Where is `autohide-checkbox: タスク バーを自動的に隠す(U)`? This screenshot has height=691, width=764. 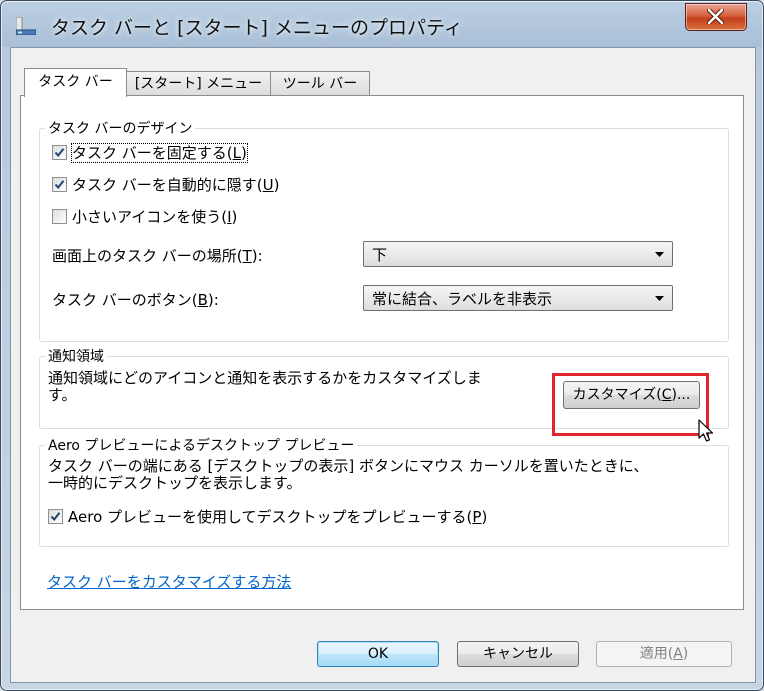
autohide-checkbox: タスク バーを自動的に隠す(U) is located at coordinates (165, 184).